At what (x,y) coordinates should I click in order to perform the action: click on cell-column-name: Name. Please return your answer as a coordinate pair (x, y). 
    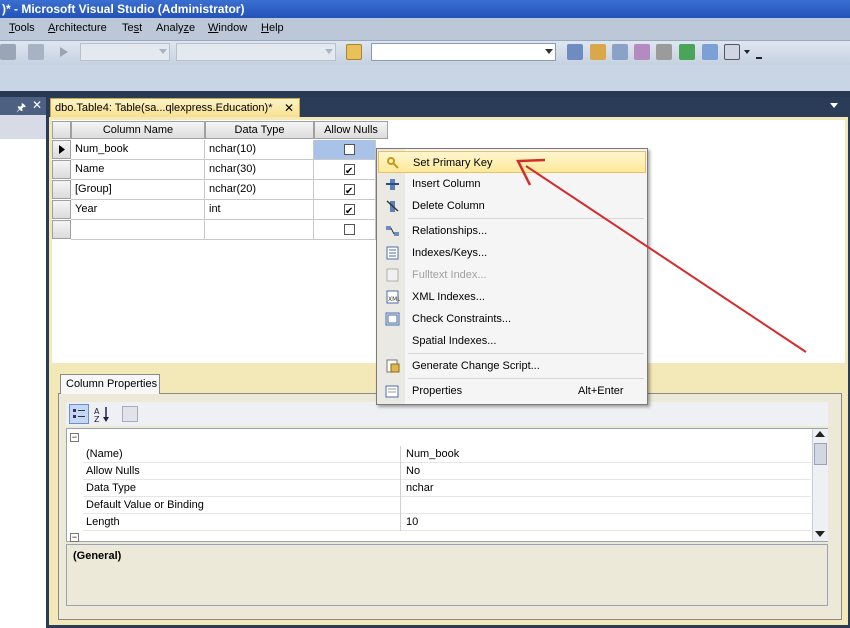
    Looking at the image, I should click on (138, 170).